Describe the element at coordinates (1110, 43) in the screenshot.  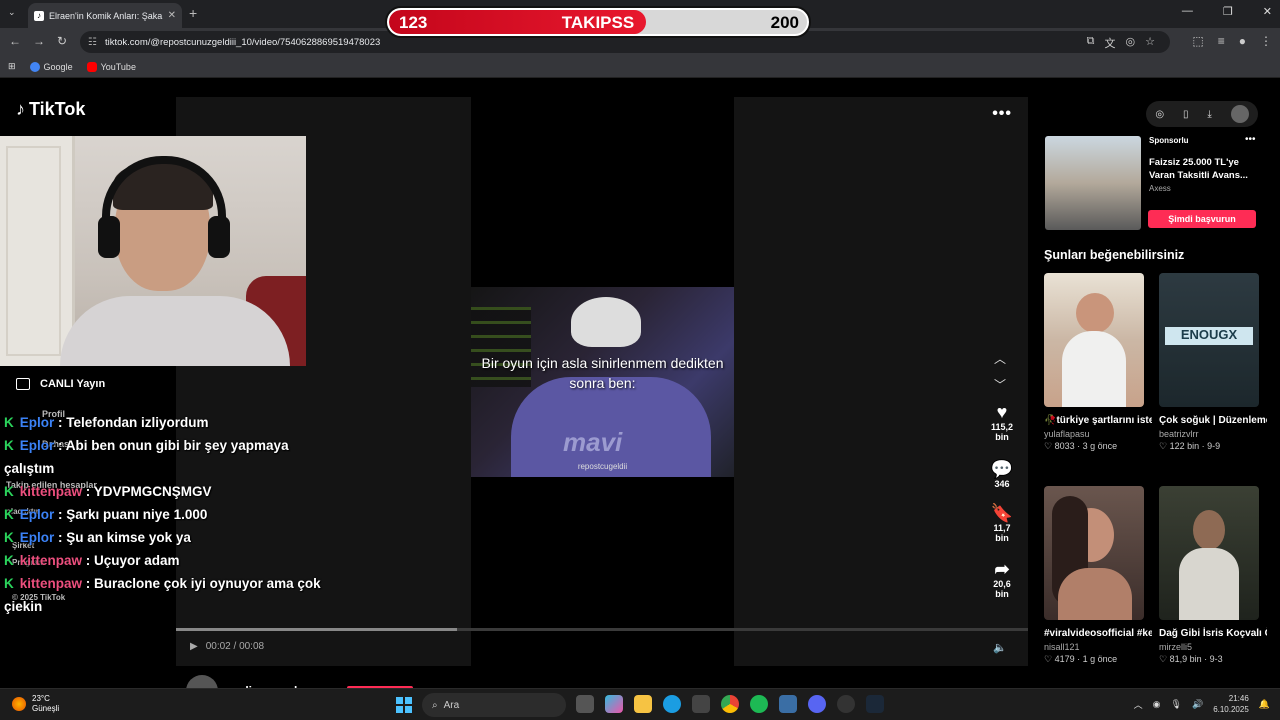
I see `translate-icon: 文` at that location.